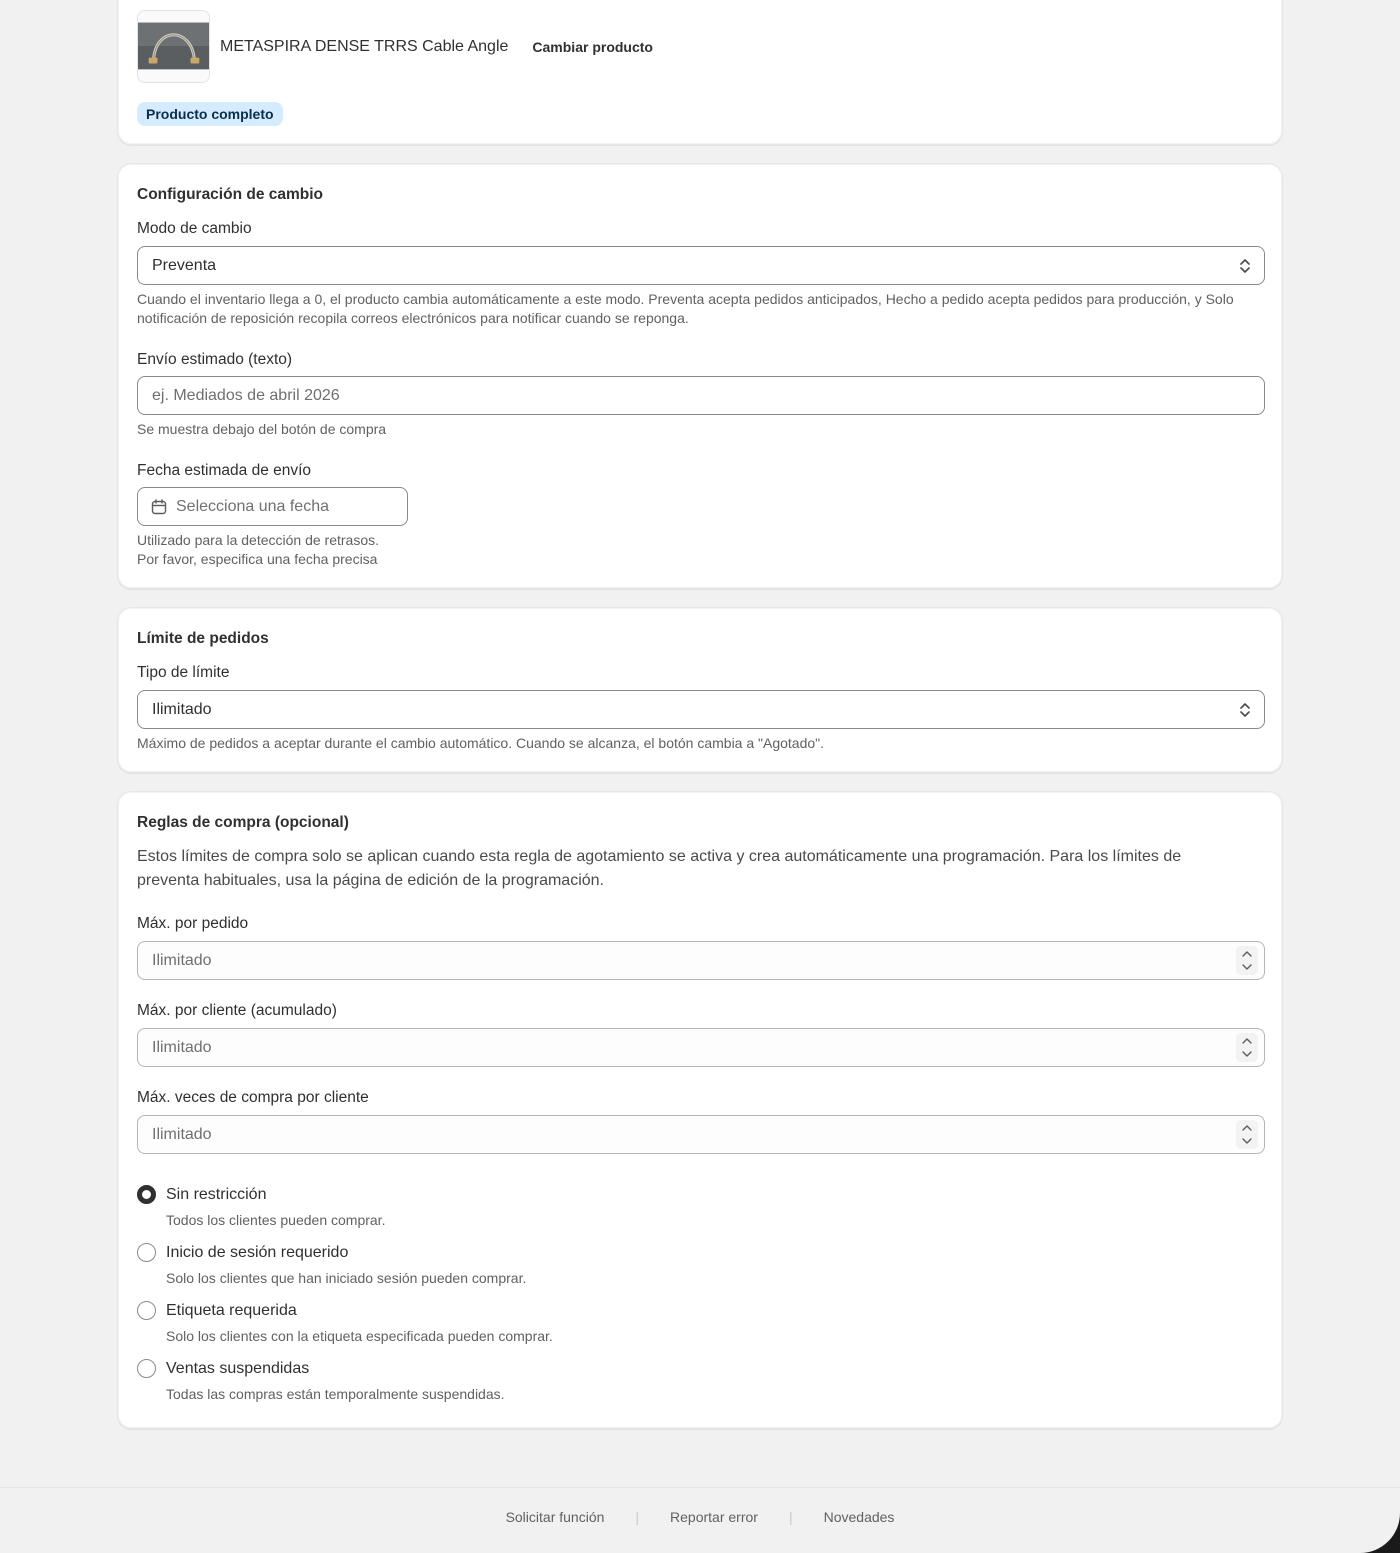  What do you see at coordinates (183, 672) in the screenshot?
I see `limit-type-label: Tipo de límite` at bounding box center [183, 672].